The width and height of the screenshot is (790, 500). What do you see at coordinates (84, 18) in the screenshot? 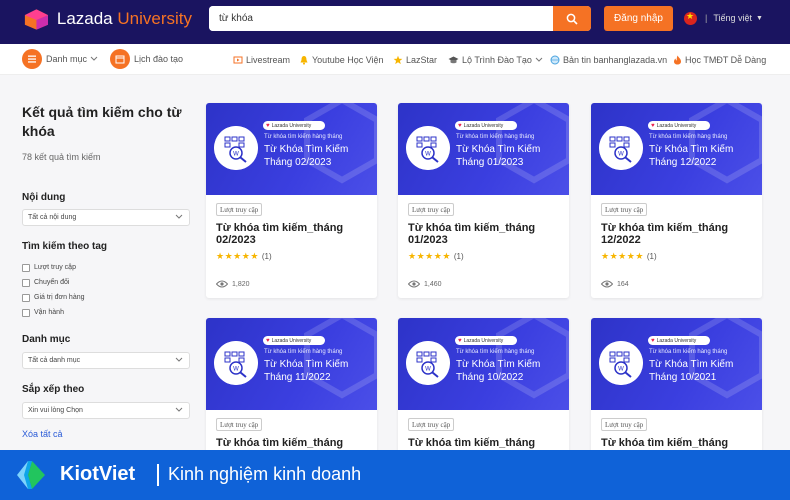
I see `logo-text-lazada: Lazada` at bounding box center [84, 18].